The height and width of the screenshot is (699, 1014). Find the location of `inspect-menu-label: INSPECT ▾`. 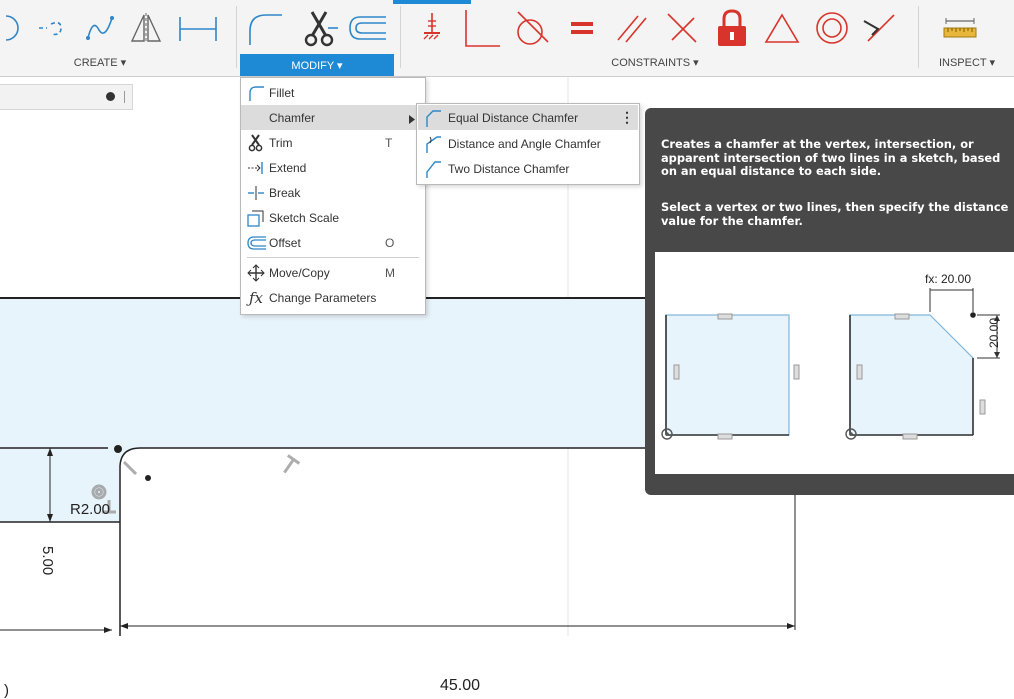

inspect-menu-label: INSPECT ▾ is located at coordinates (967, 62).